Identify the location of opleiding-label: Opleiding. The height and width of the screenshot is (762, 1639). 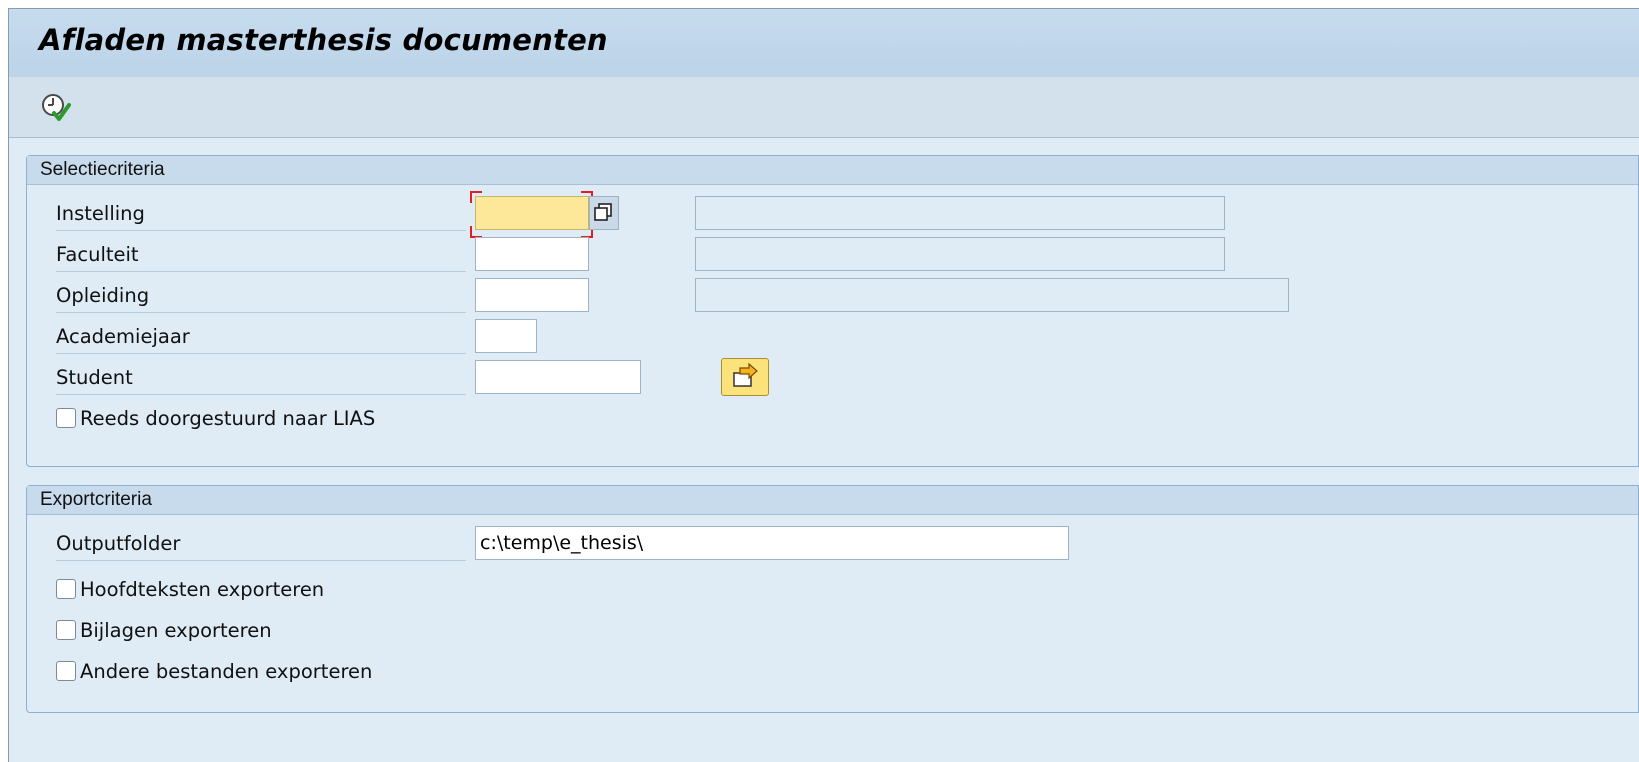
(261, 296).